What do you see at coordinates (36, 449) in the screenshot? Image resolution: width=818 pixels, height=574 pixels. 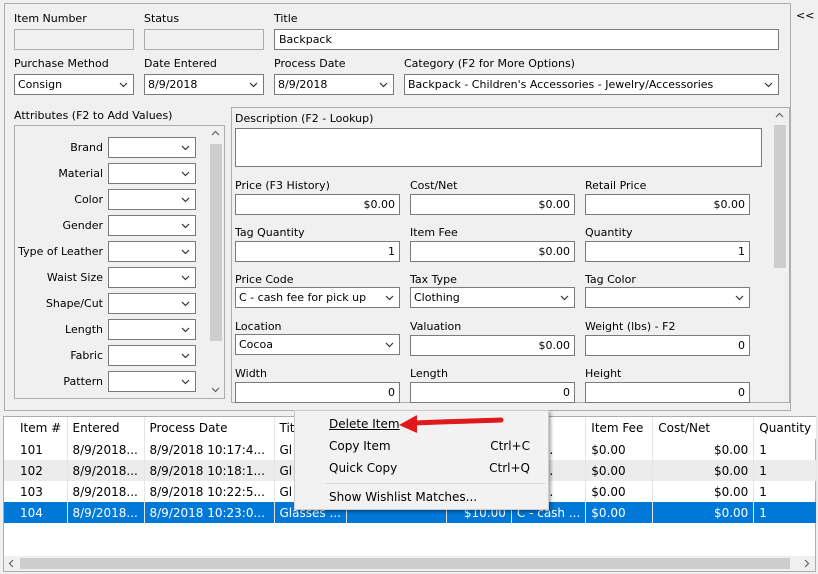 I see `table-cell-item: 101` at bounding box center [36, 449].